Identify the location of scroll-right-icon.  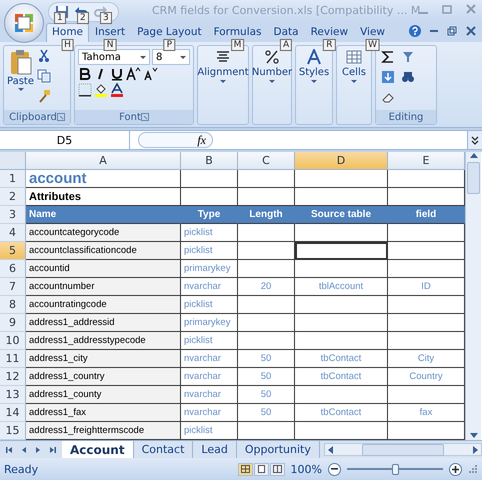
(475, 449).